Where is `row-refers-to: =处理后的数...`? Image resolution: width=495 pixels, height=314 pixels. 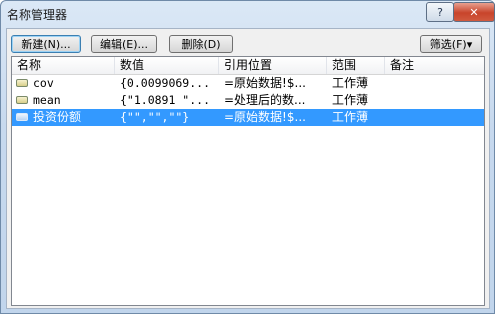 row-refers-to: =处理后的数... is located at coordinates (265, 100).